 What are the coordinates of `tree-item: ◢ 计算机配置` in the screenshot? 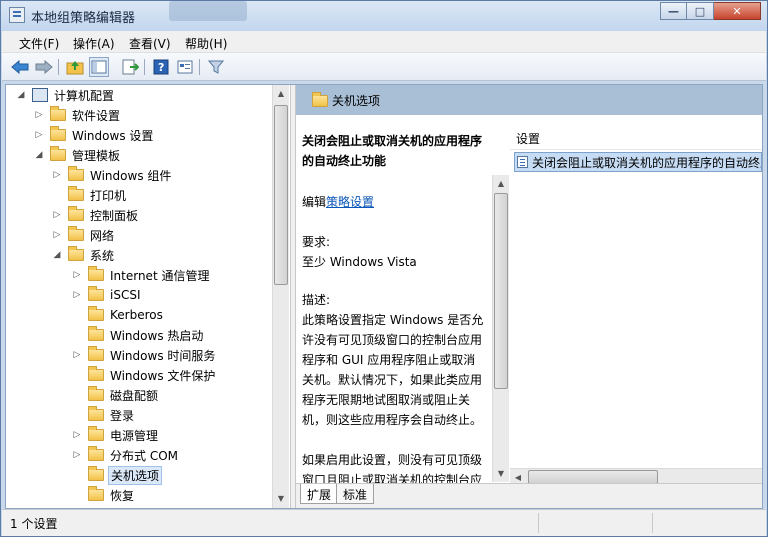 It's located at (66, 95).